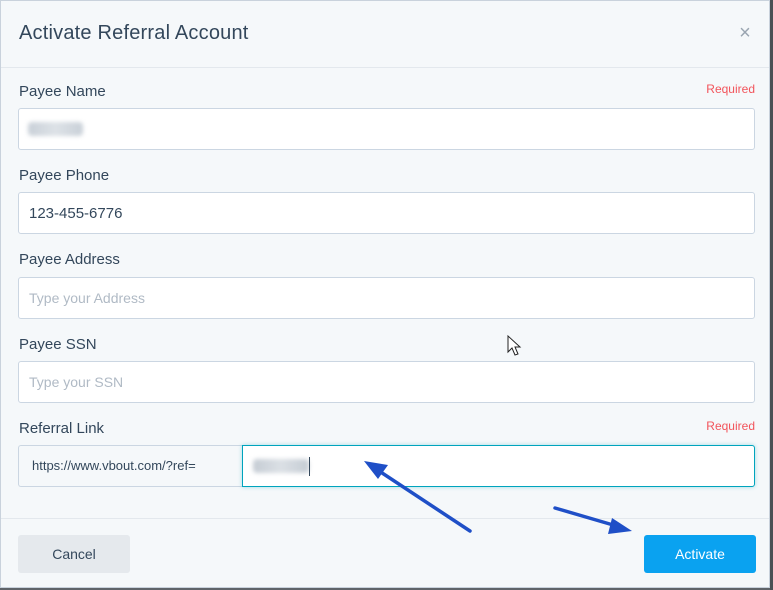  Describe the element at coordinates (700, 554) in the screenshot. I see `activate-button: Activate` at that location.